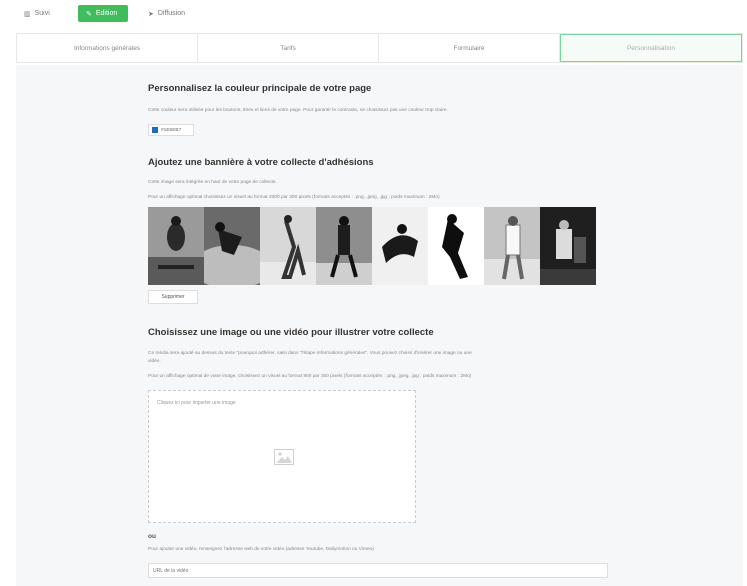  I want to click on pencil-icon: ✎, so click(89, 14).